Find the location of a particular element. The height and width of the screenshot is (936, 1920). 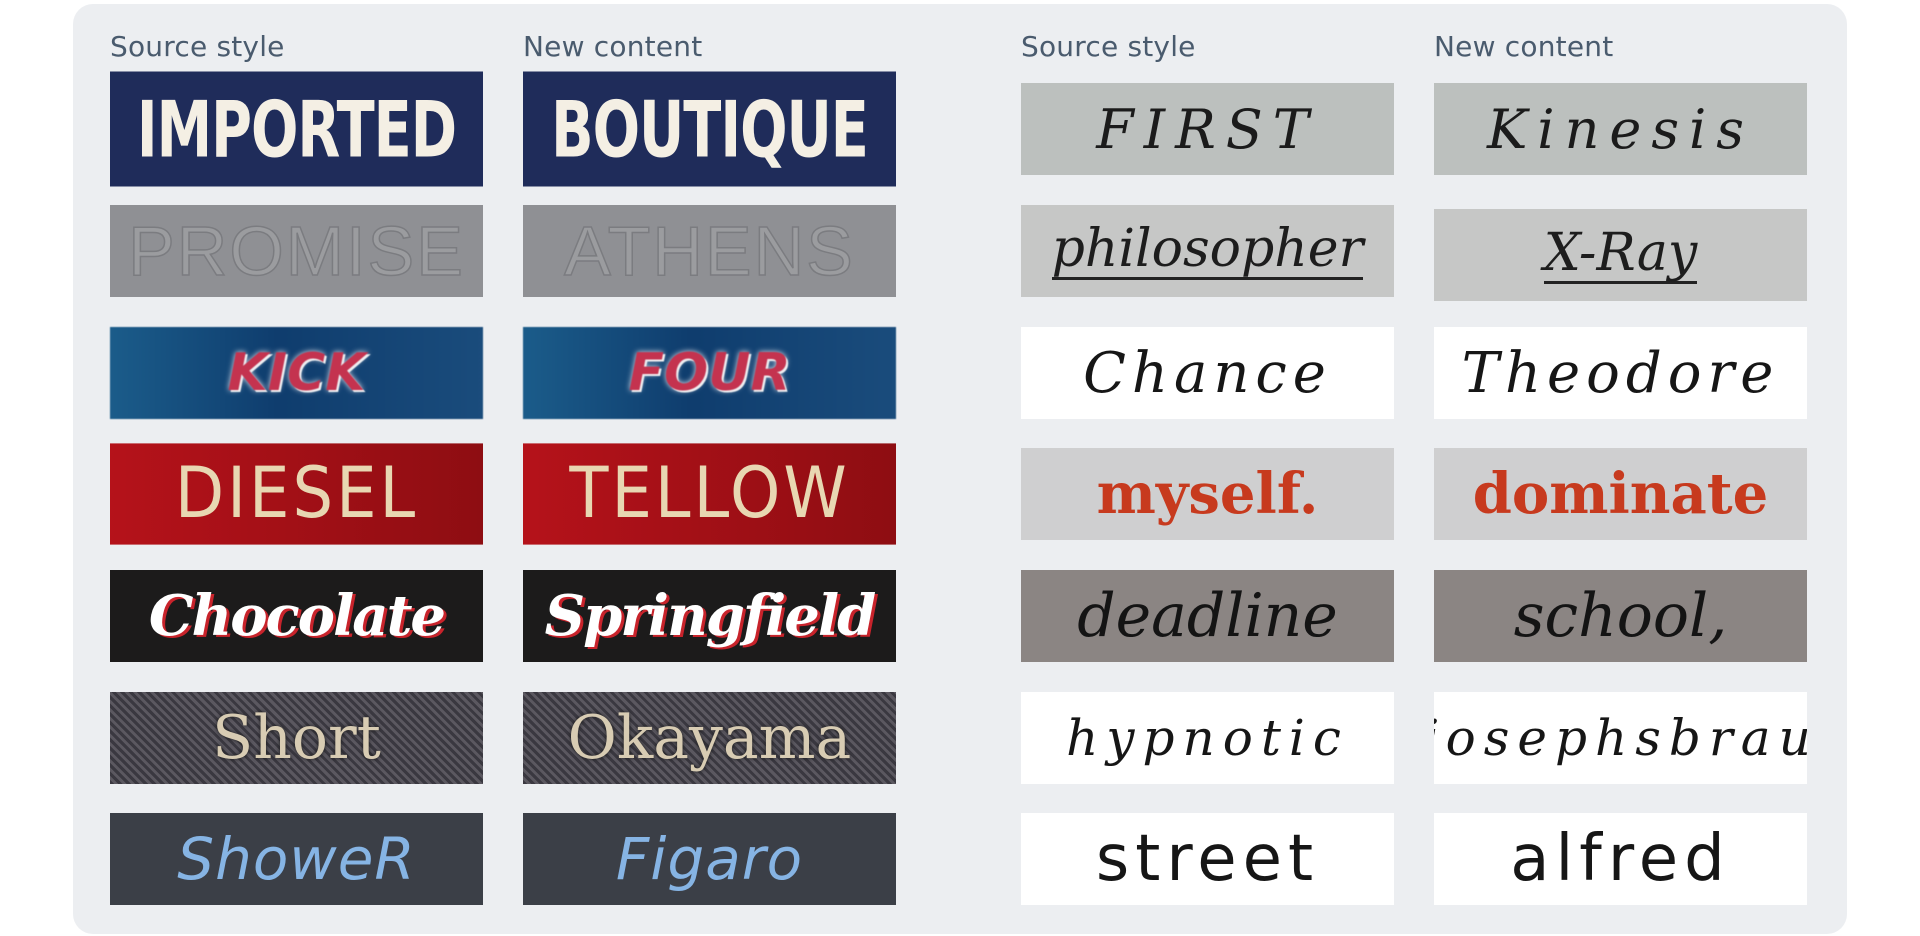

scene-source-word: DIESEL is located at coordinates (296, 494).